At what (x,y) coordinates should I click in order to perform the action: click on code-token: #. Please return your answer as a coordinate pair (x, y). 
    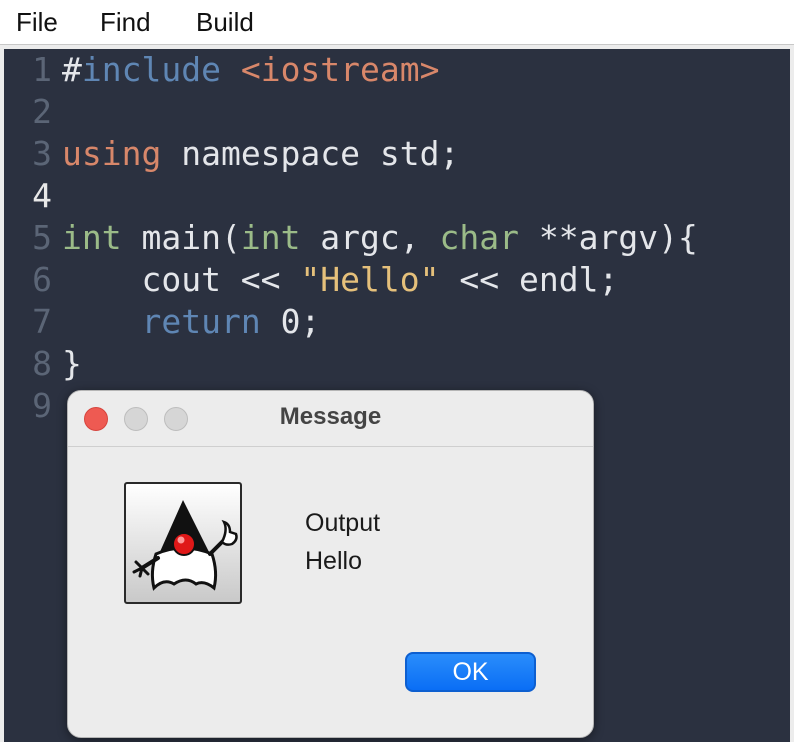
    Looking at the image, I should click on (72, 69).